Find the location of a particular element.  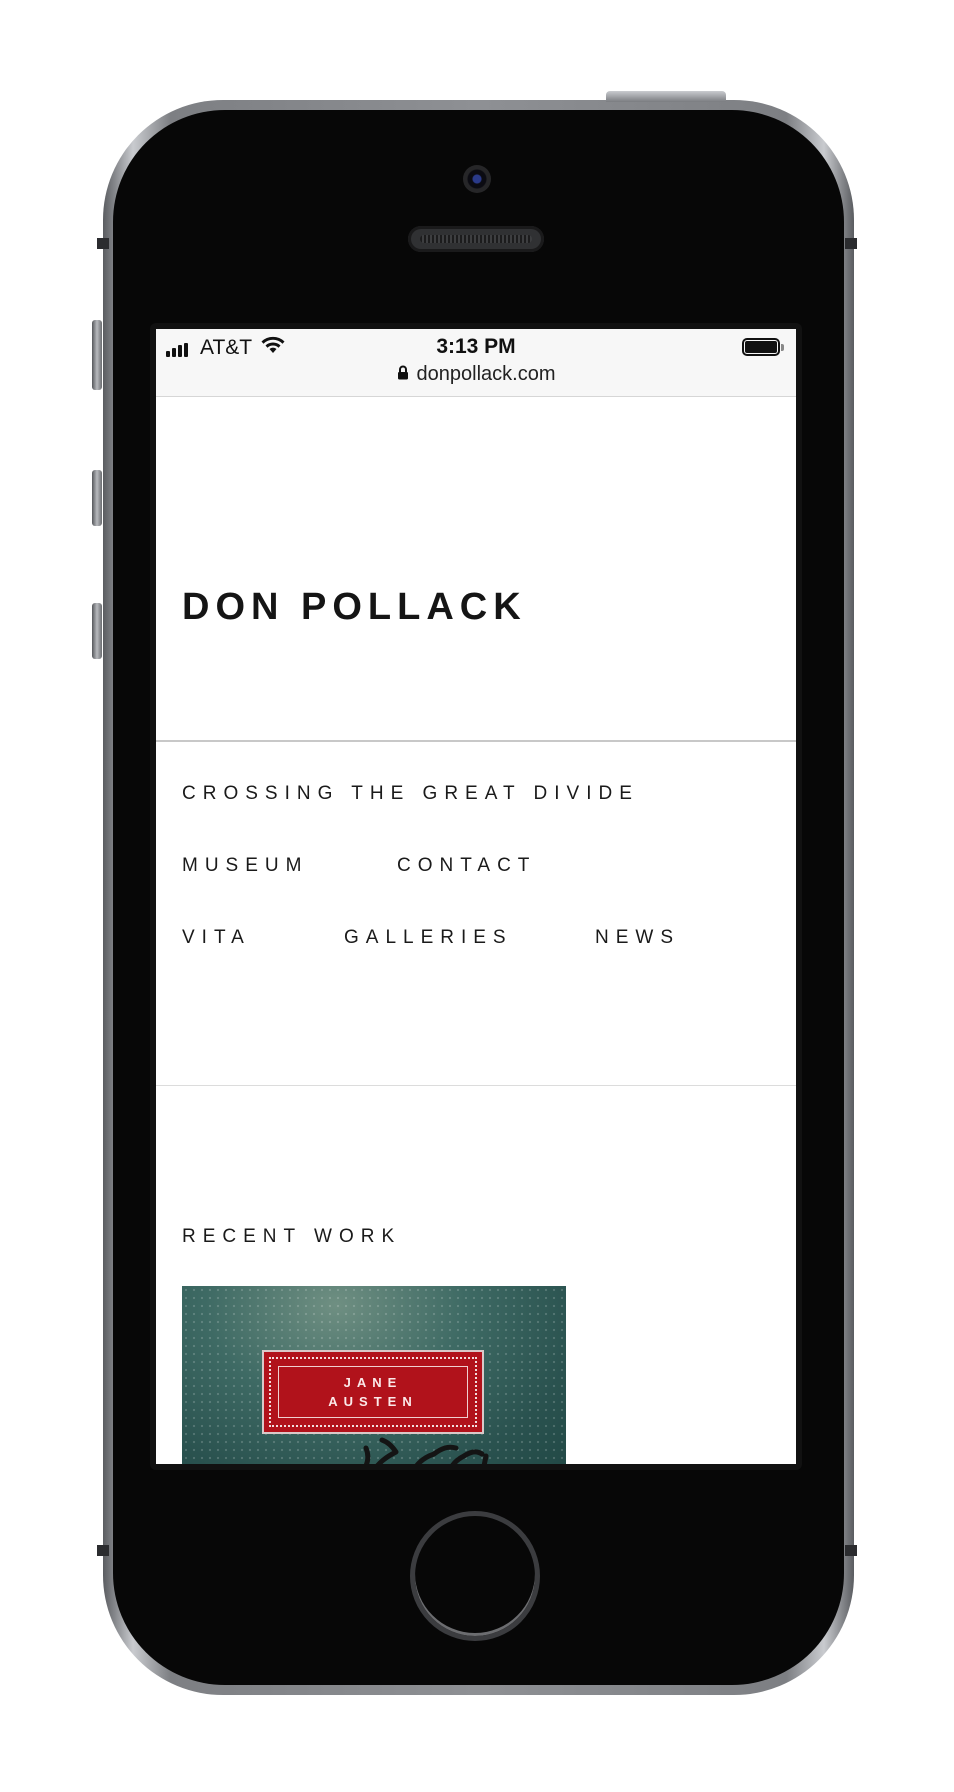

nav-link-museum: MUSEUM is located at coordinates (245, 866).